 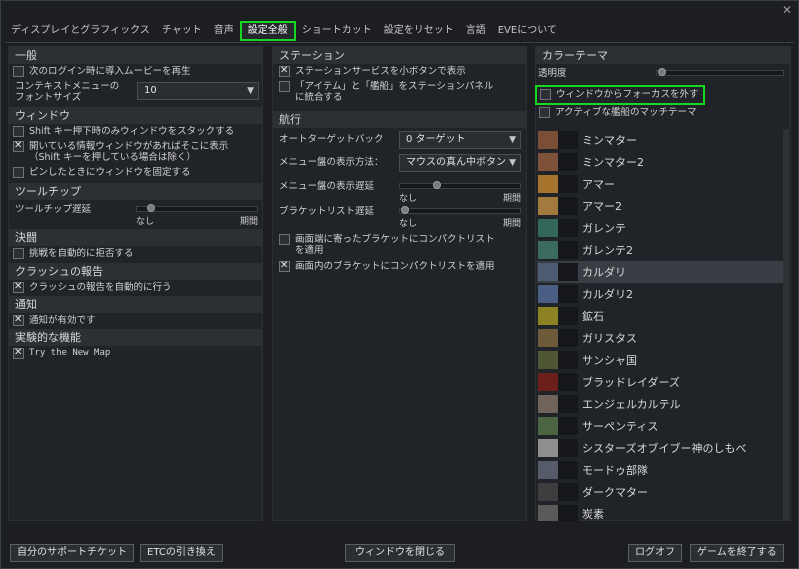 I want to click on compact-edge-row: 画面端に寄ったブラケットにコンパクトリスト を適用, so click(x=387, y=245).